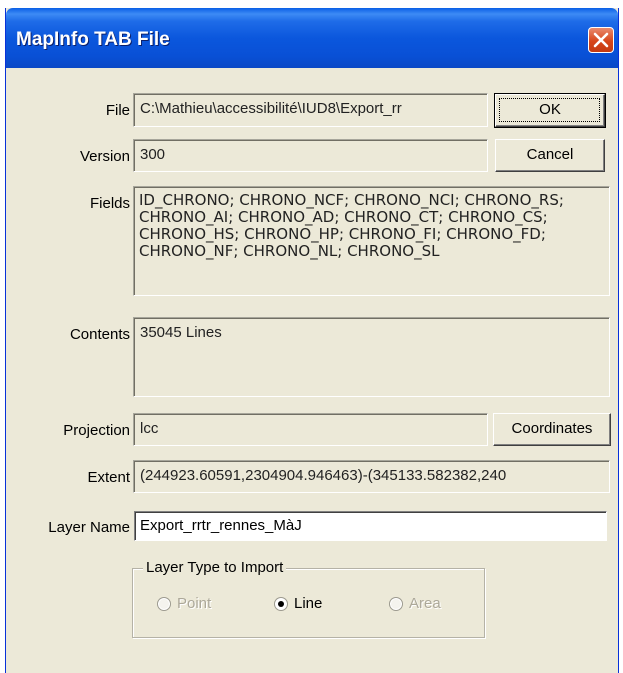 This screenshot has width=623, height=673. I want to click on radio-line-circle, so click(281, 603).